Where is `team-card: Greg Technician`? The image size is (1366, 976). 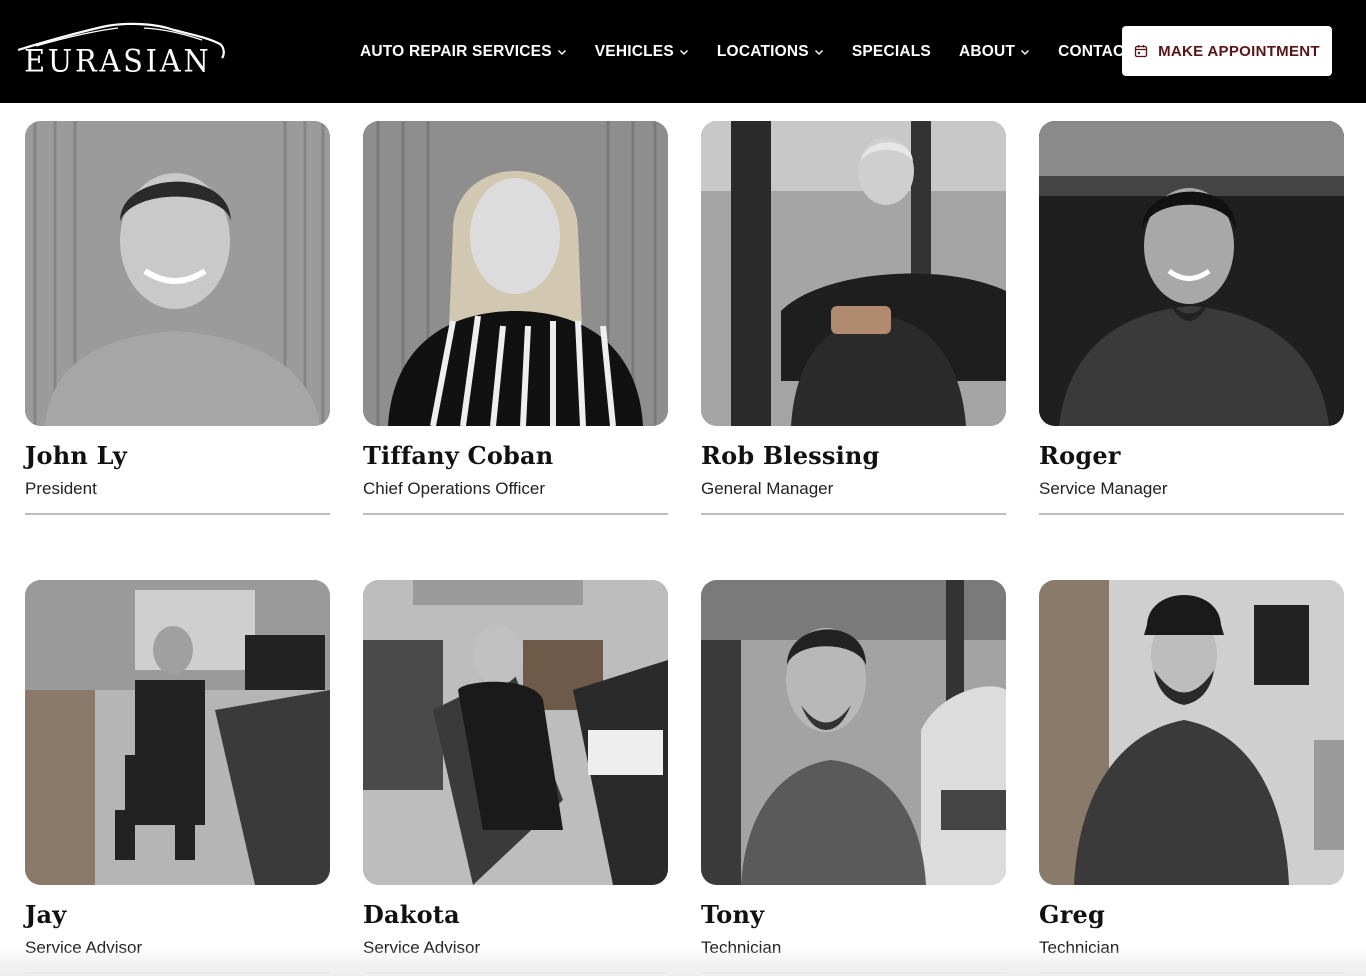
team-card: Greg Technician is located at coordinates (1191, 777).